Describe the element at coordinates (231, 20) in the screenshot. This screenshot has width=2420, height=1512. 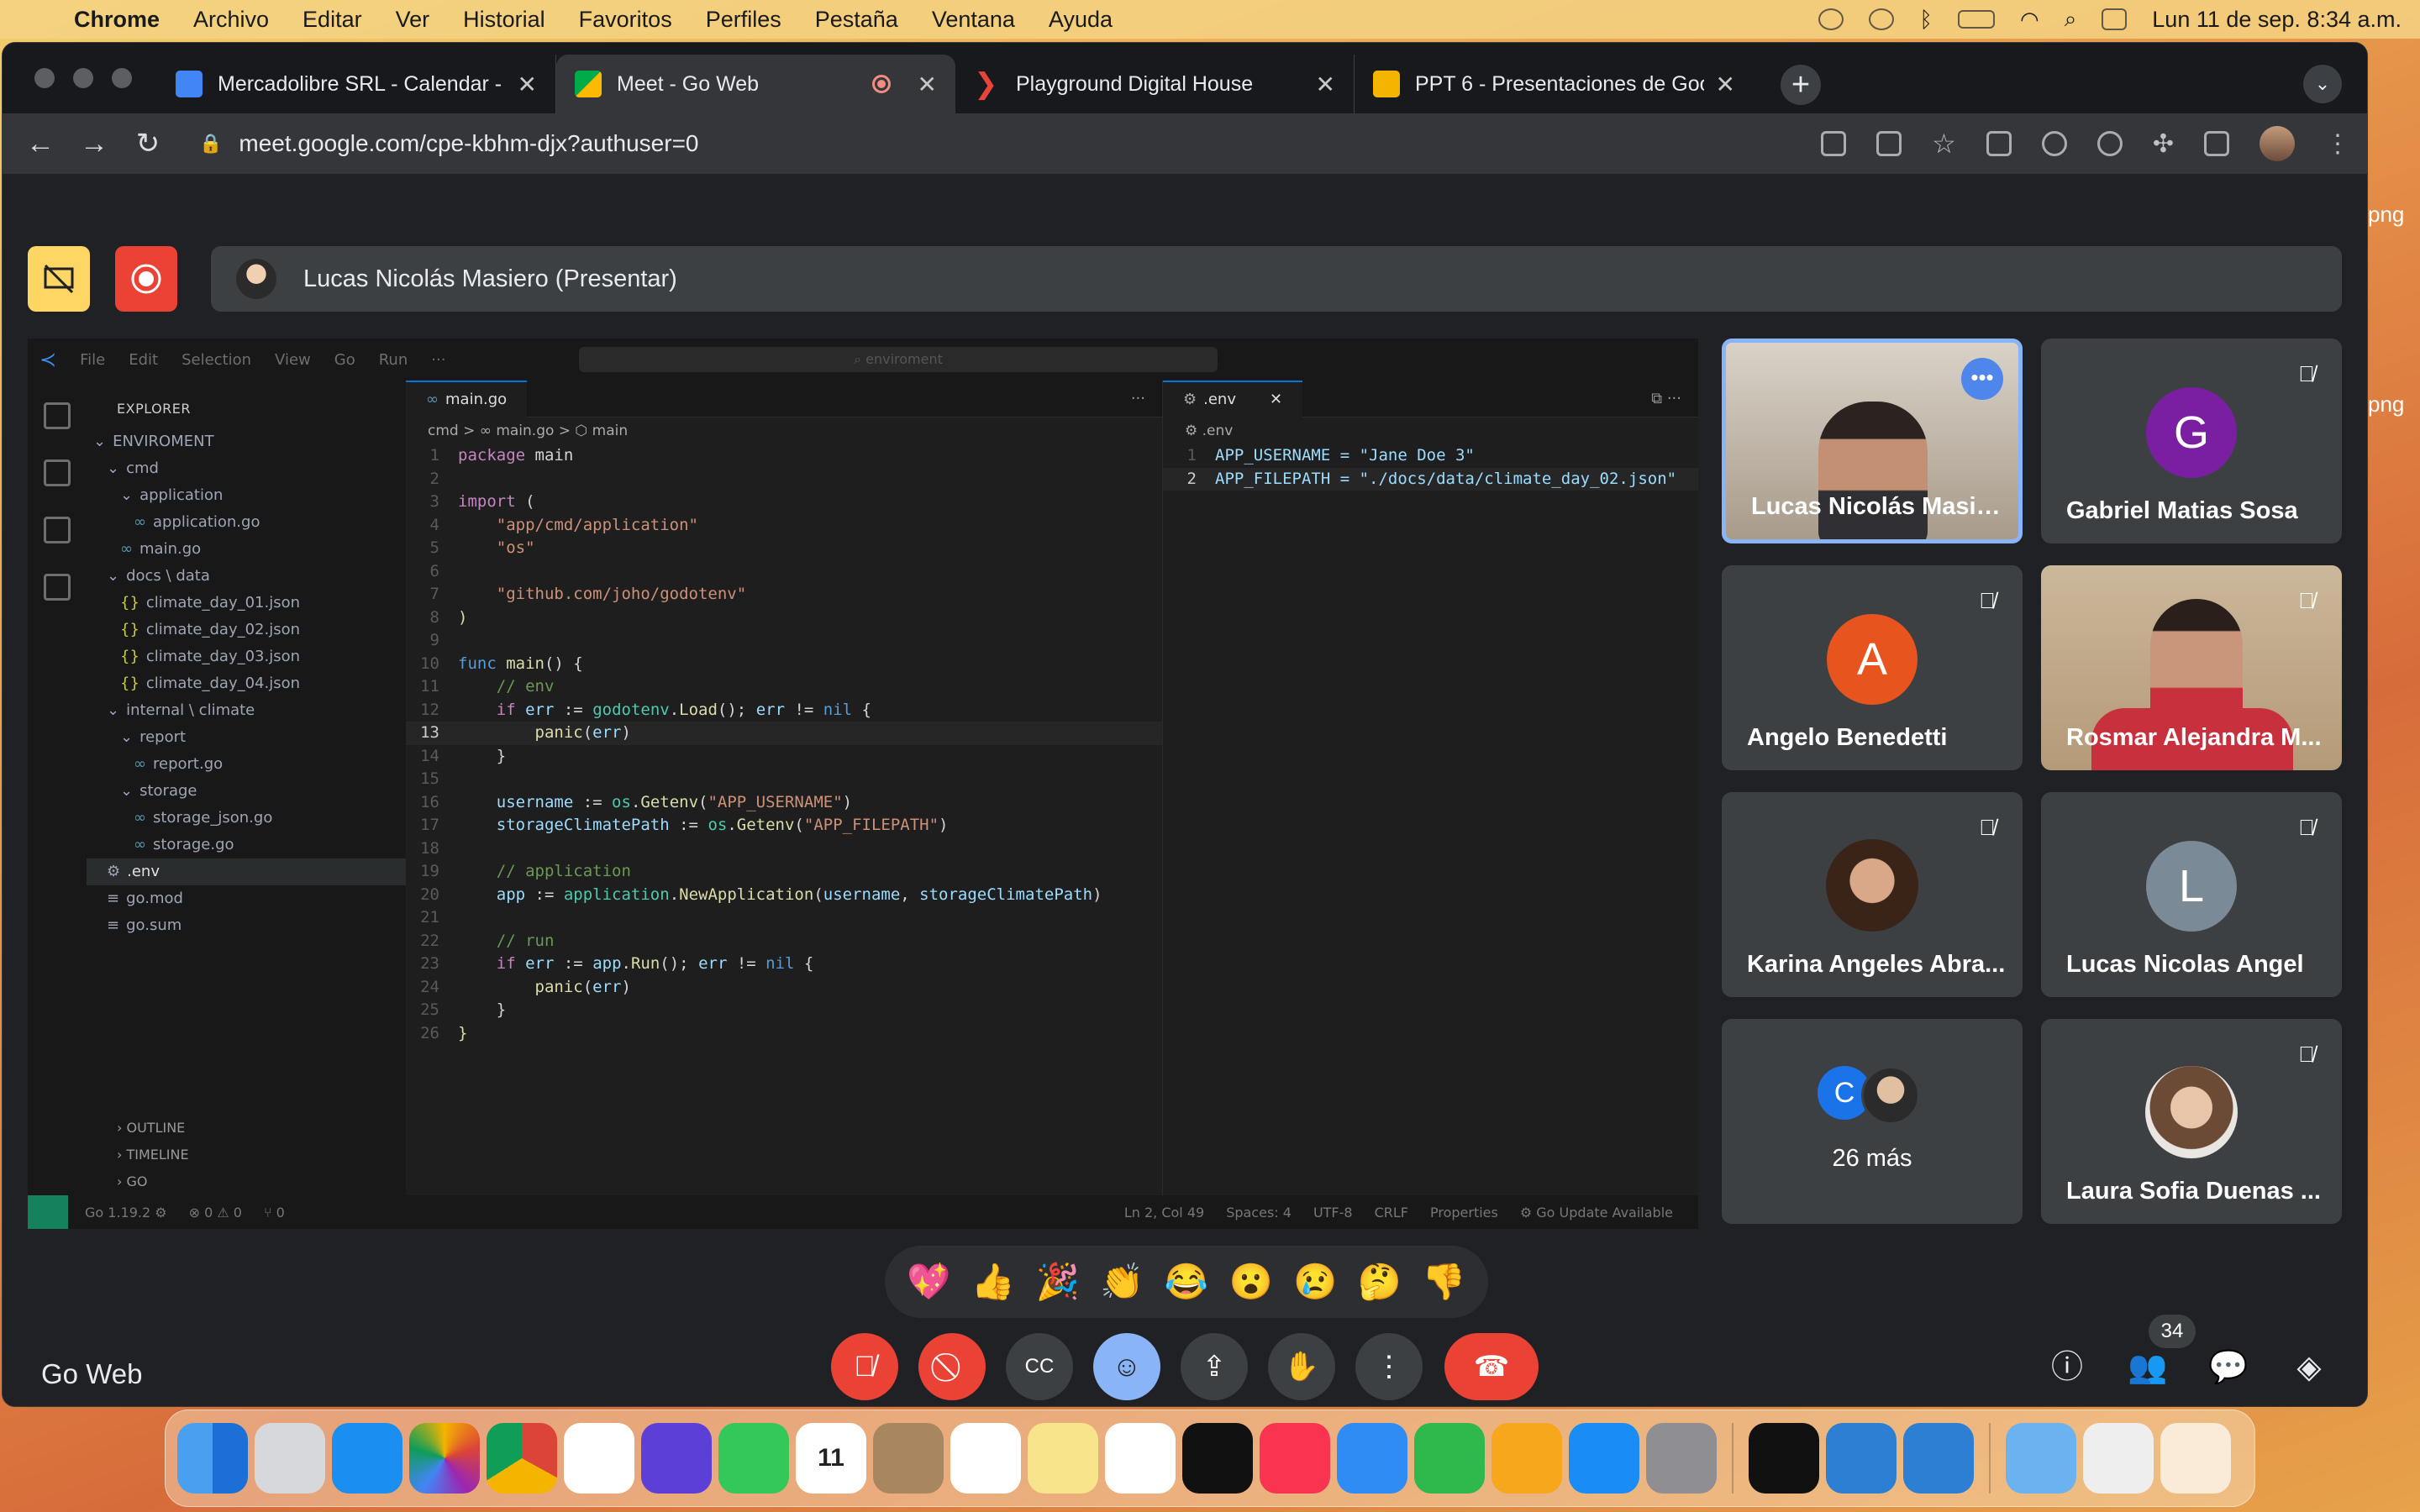
I see `menu-archivo: Archivo` at that location.